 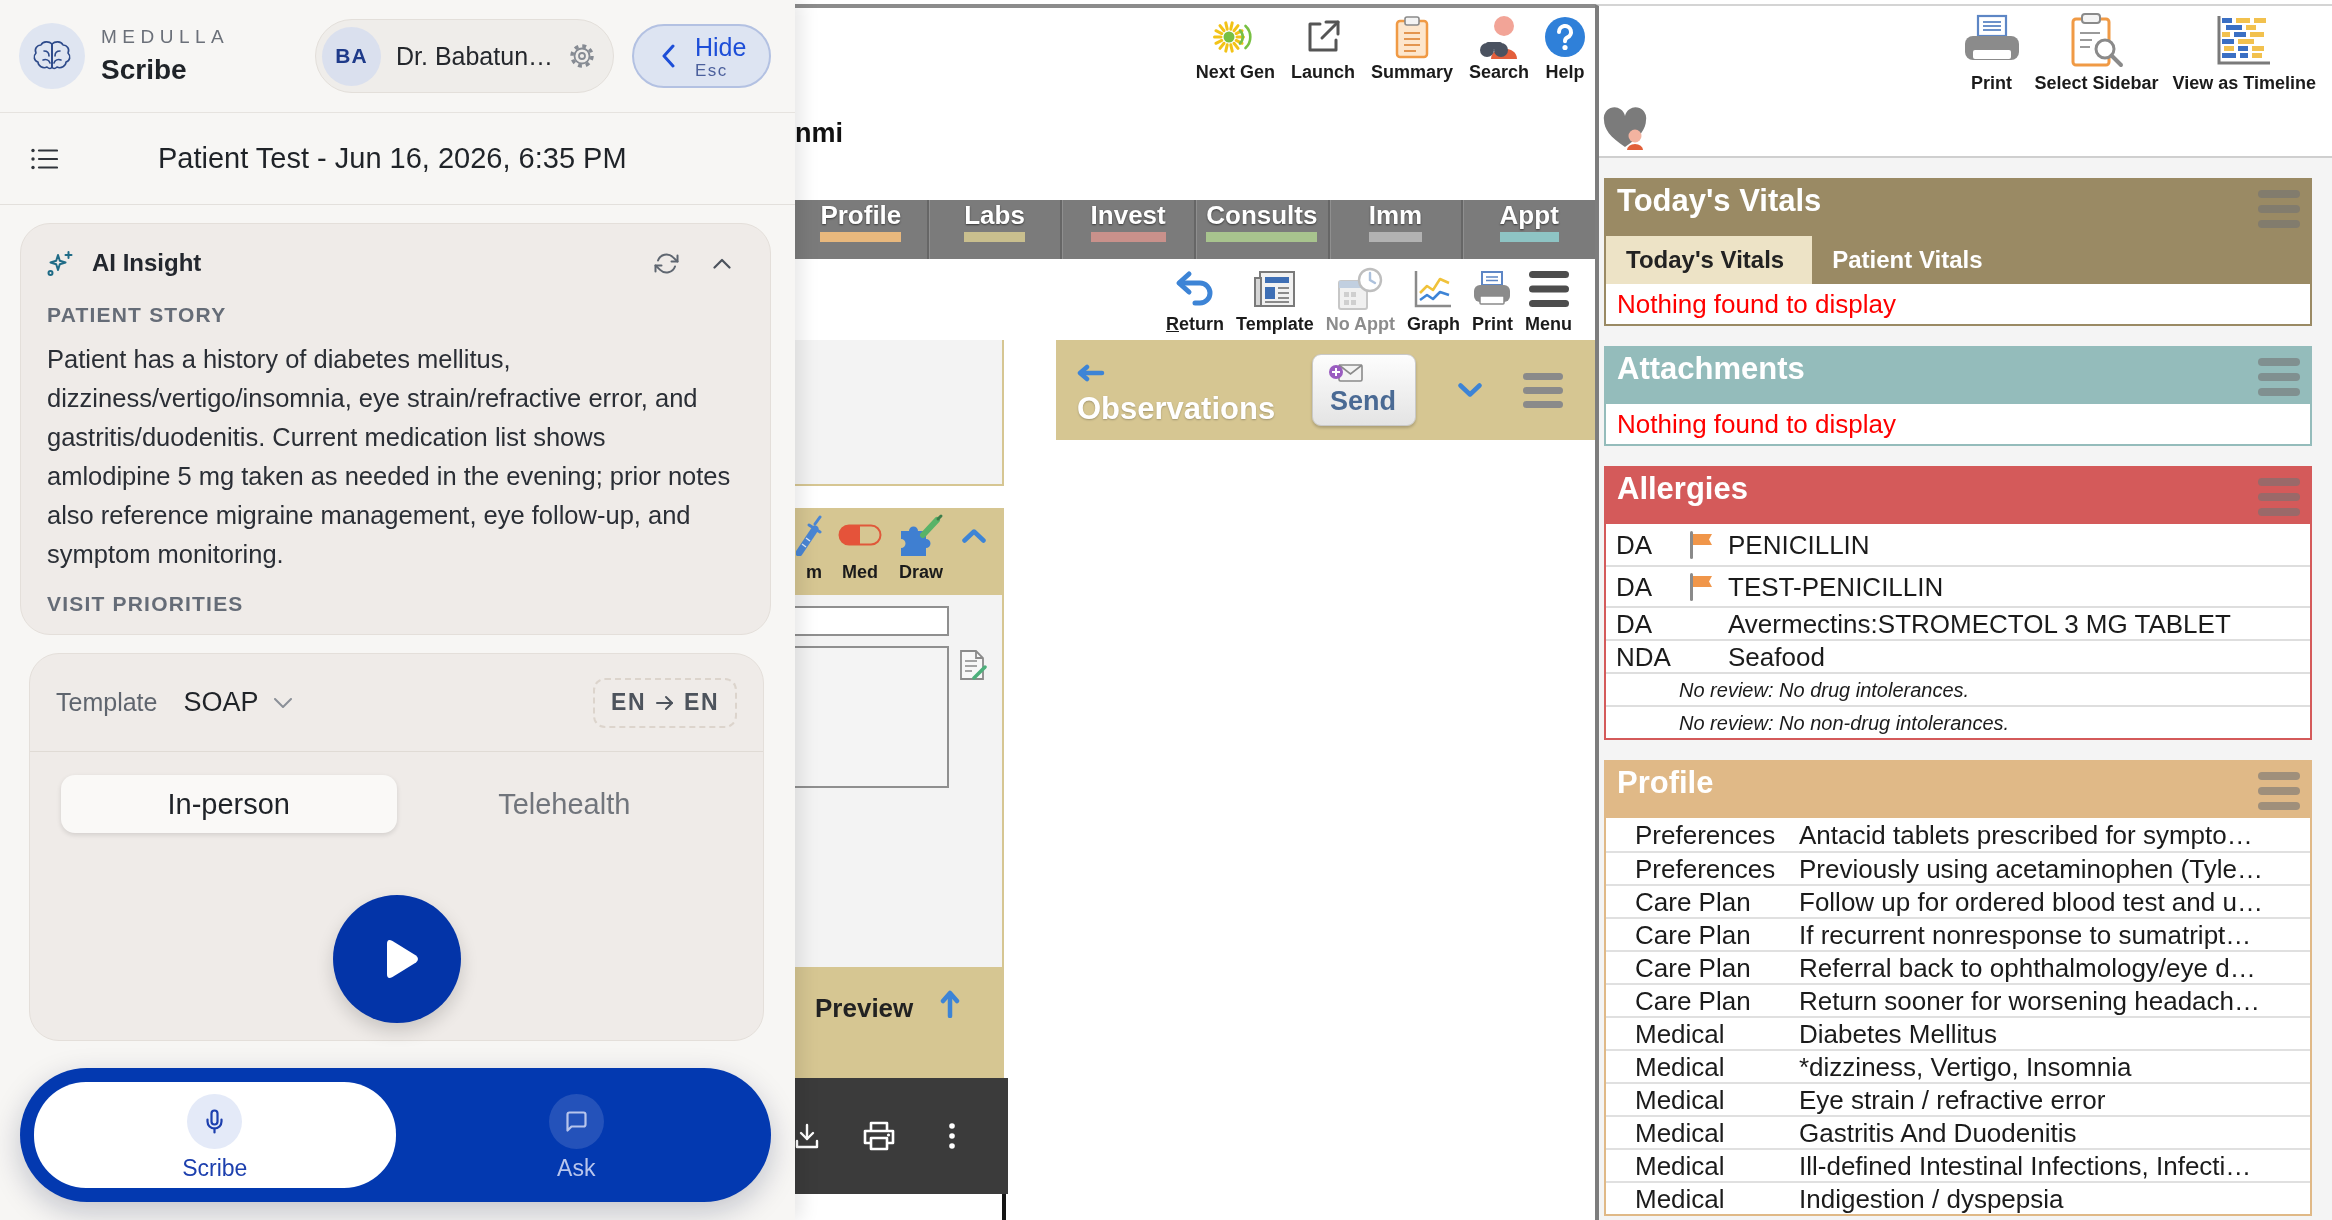 I want to click on tool-button: Search, so click(x=1498, y=49).